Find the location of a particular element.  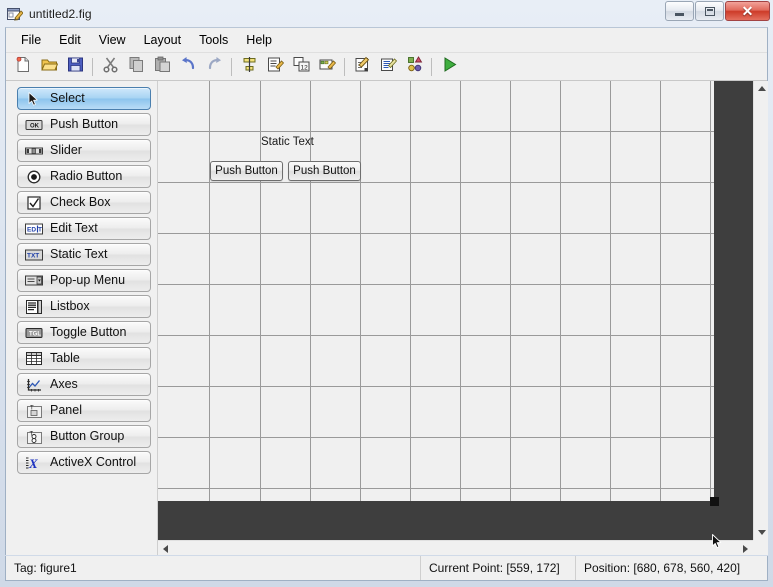

toolbar-editor-icon is located at coordinates (327, 67).